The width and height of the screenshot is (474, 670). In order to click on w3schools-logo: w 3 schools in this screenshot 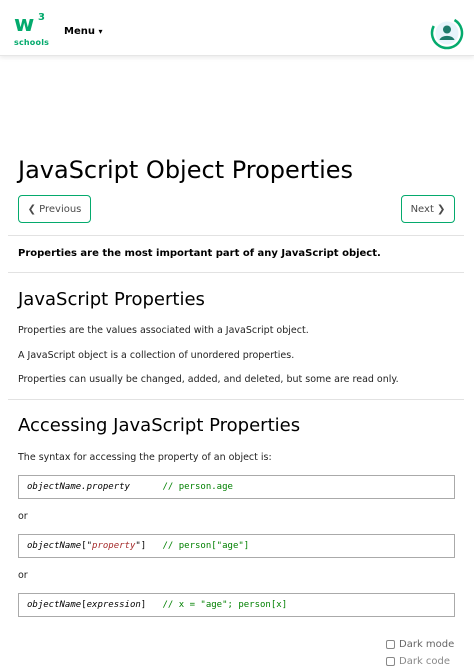, I will do `click(32, 30)`.